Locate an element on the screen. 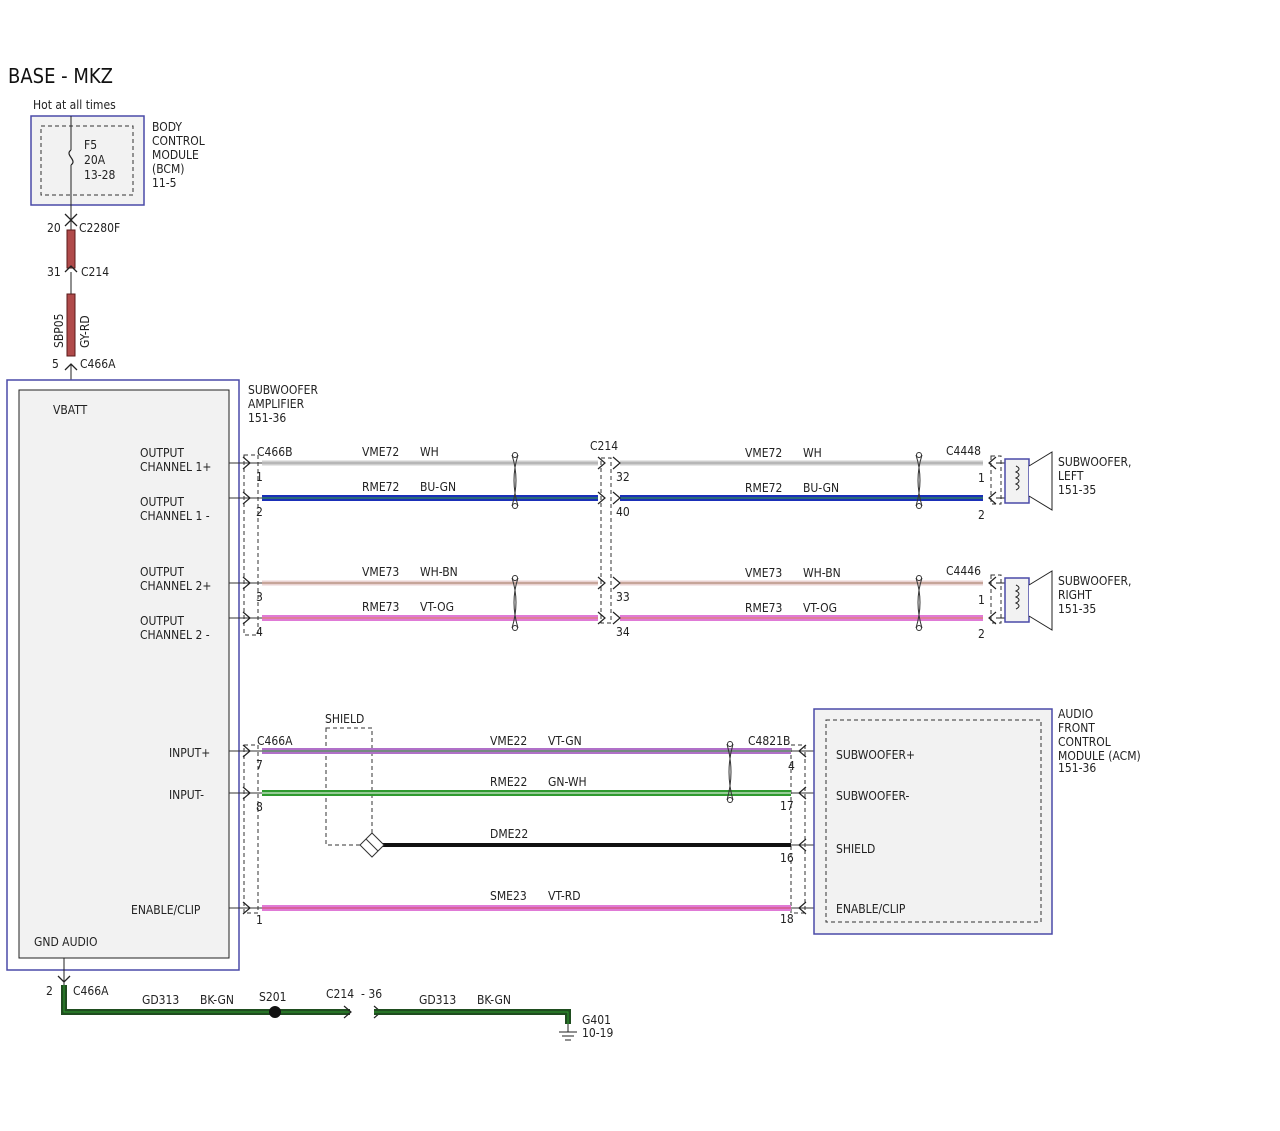 Image resolution: width=1280 pixels, height=1131 pixels. conn-c4448: C4448 is located at coordinates (963, 451).